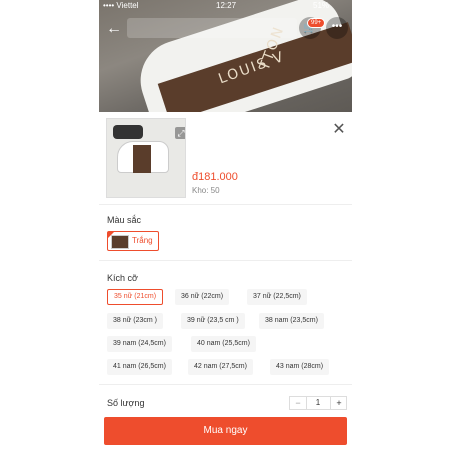  Describe the element at coordinates (135, 321) in the screenshot. I see `size-option: 38 nữ (23cm )` at that location.